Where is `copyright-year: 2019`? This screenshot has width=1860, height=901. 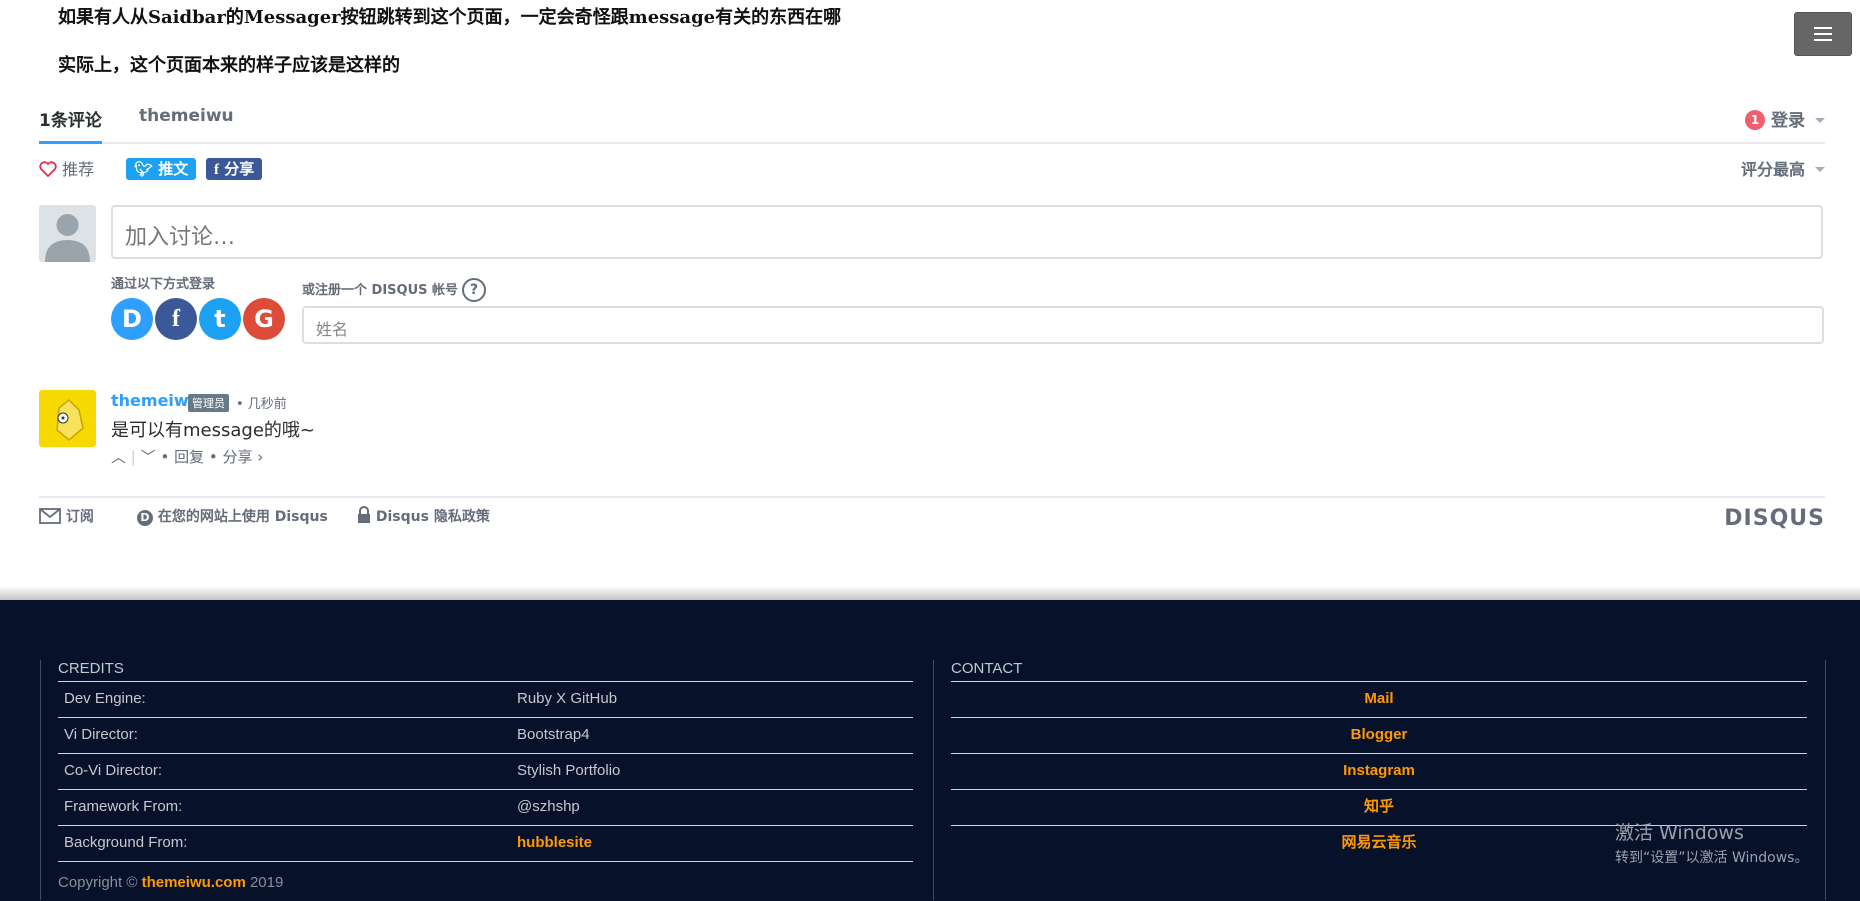 copyright-year: 2019 is located at coordinates (266, 882).